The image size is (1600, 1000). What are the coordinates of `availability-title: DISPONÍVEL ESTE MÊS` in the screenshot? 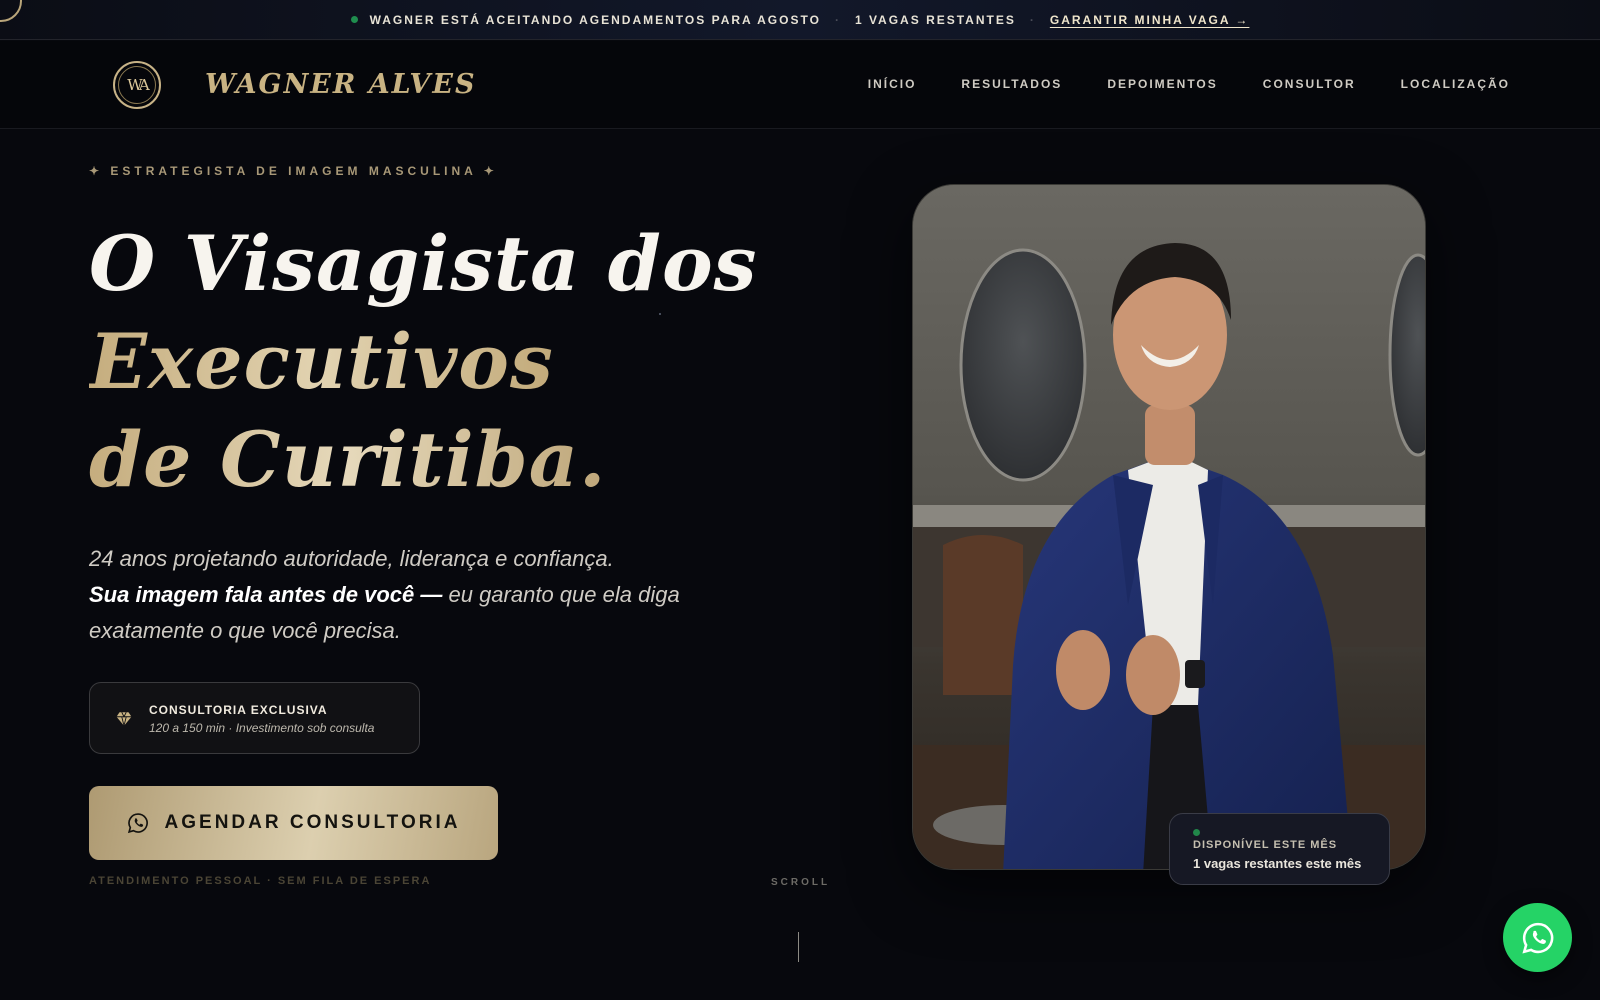 It's located at (1265, 845).